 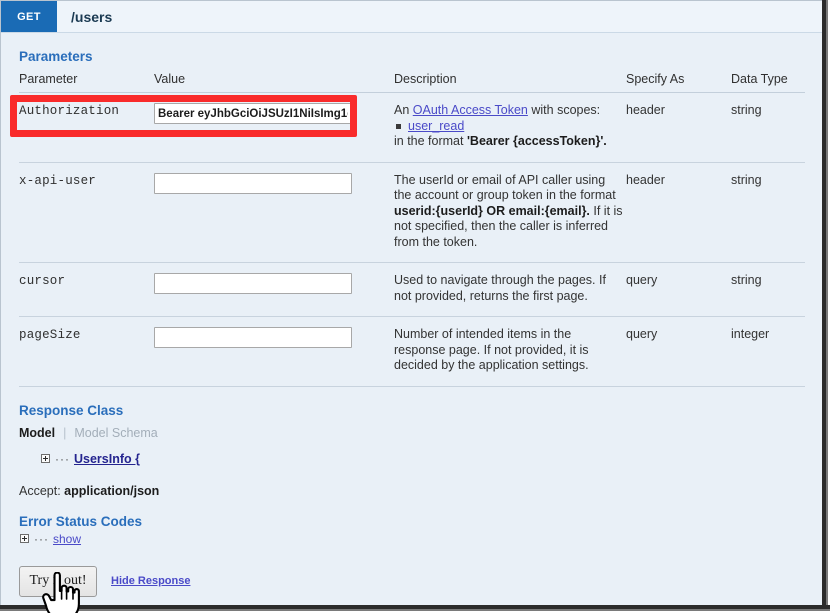 What do you see at coordinates (436, 126) in the screenshot?
I see `scope-user-read-link: user_read` at bounding box center [436, 126].